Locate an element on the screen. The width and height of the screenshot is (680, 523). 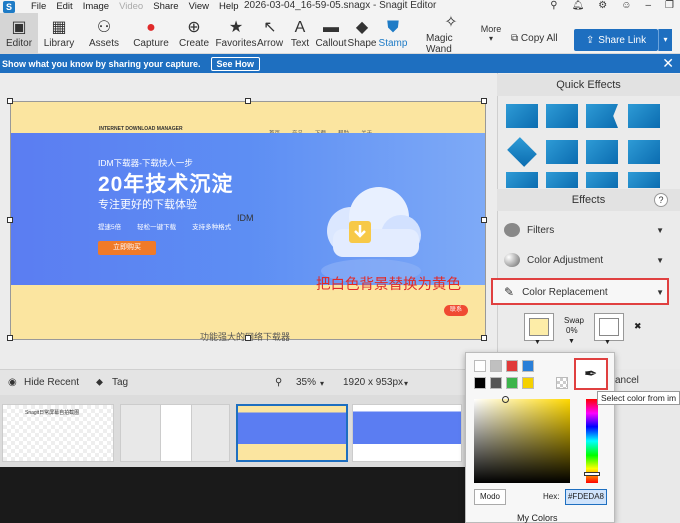
saturation-value-field is located at coordinates (522, 441).